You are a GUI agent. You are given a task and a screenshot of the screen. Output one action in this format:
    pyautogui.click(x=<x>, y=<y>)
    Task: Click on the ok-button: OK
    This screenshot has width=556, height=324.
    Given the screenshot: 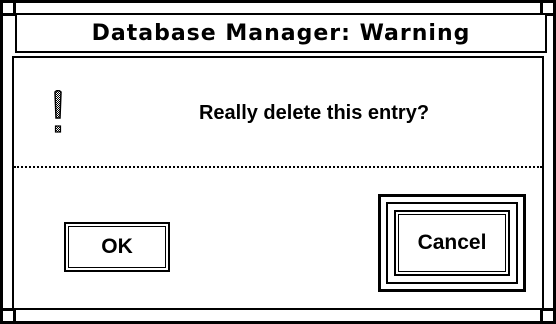 What is the action you would take?
    pyautogui.click(x=117, y=247)
    